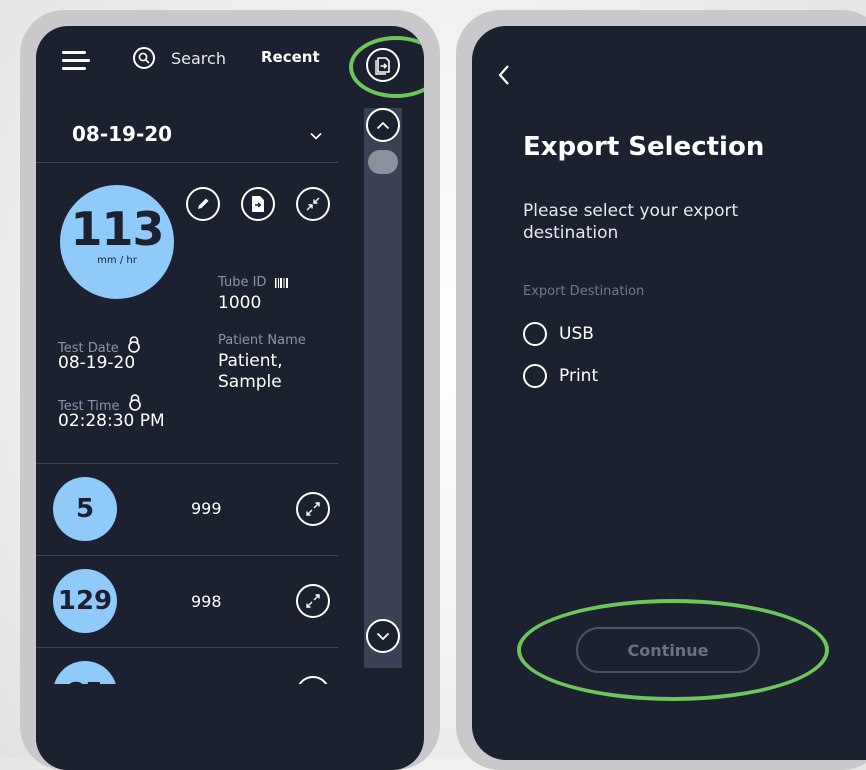 The image size is (866, 770). What do you see at coordinates (97, 363) in the screenshot?
I see `test-date-value: 08-19-20` at bounding box center [97, 363].